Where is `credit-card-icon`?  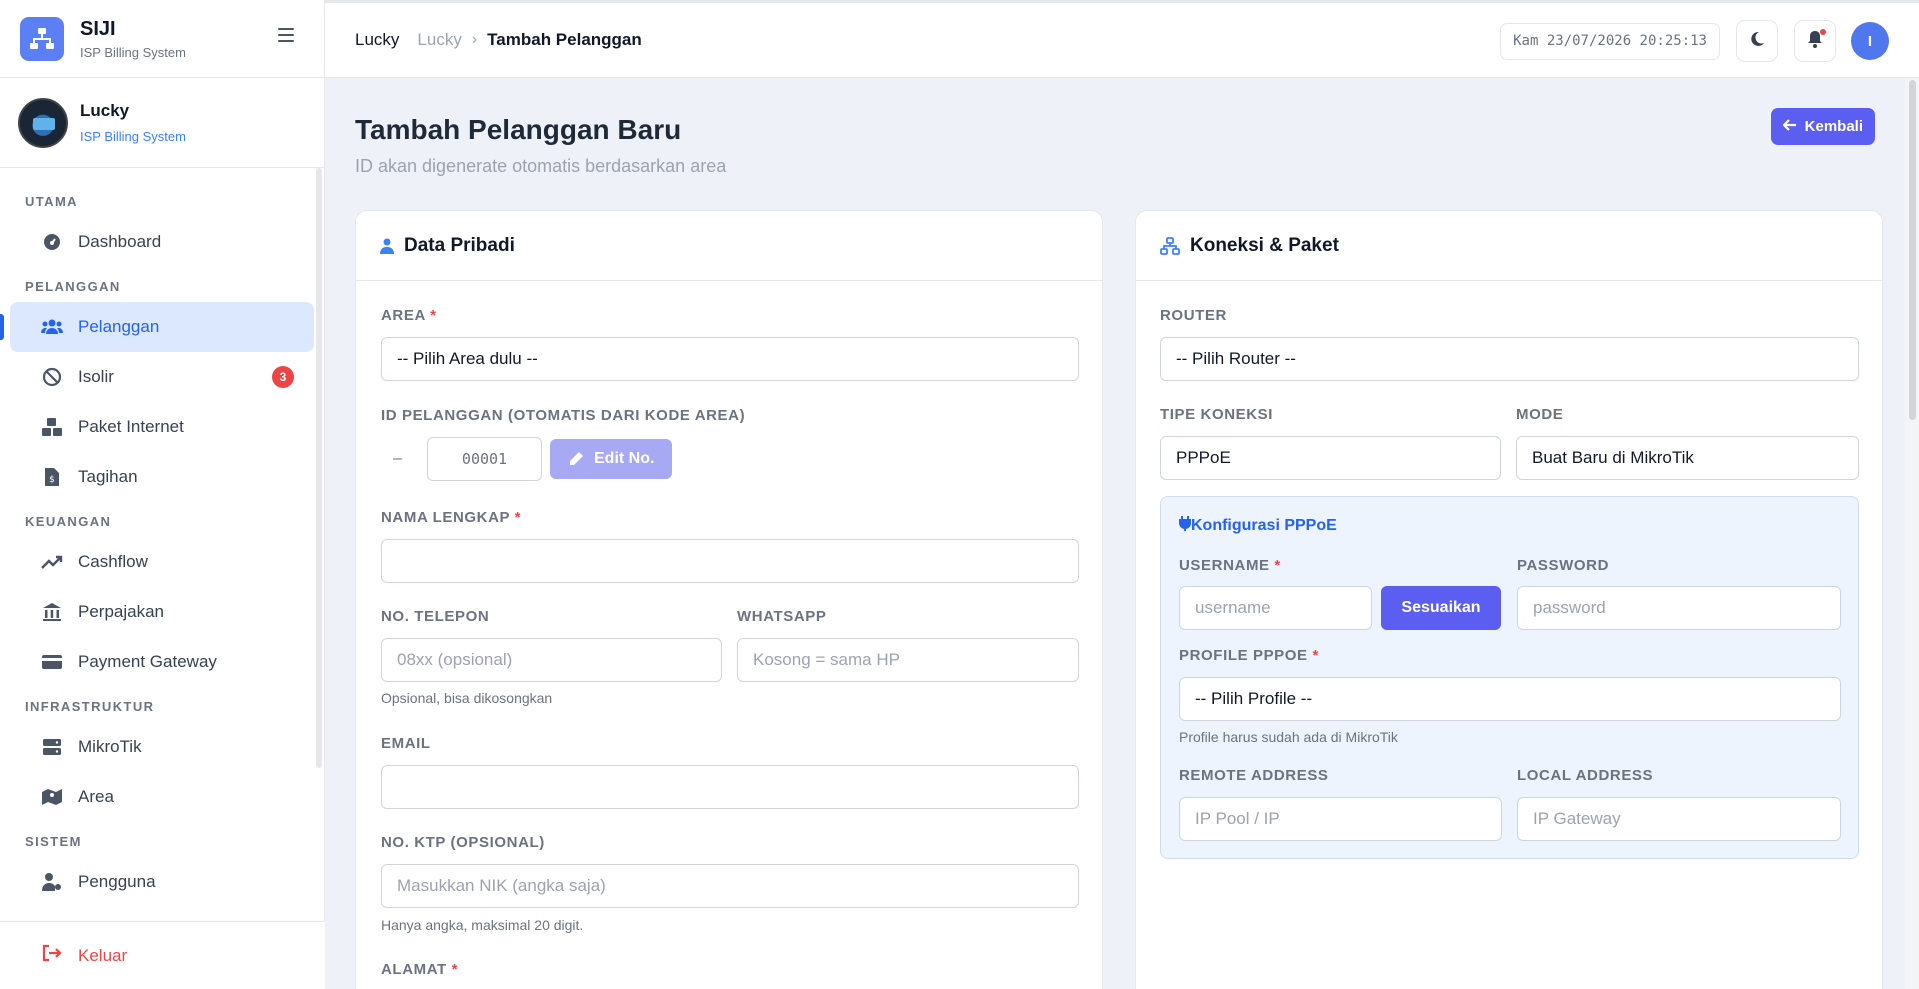 credit-card-icon is located at coordinates (52, 662).